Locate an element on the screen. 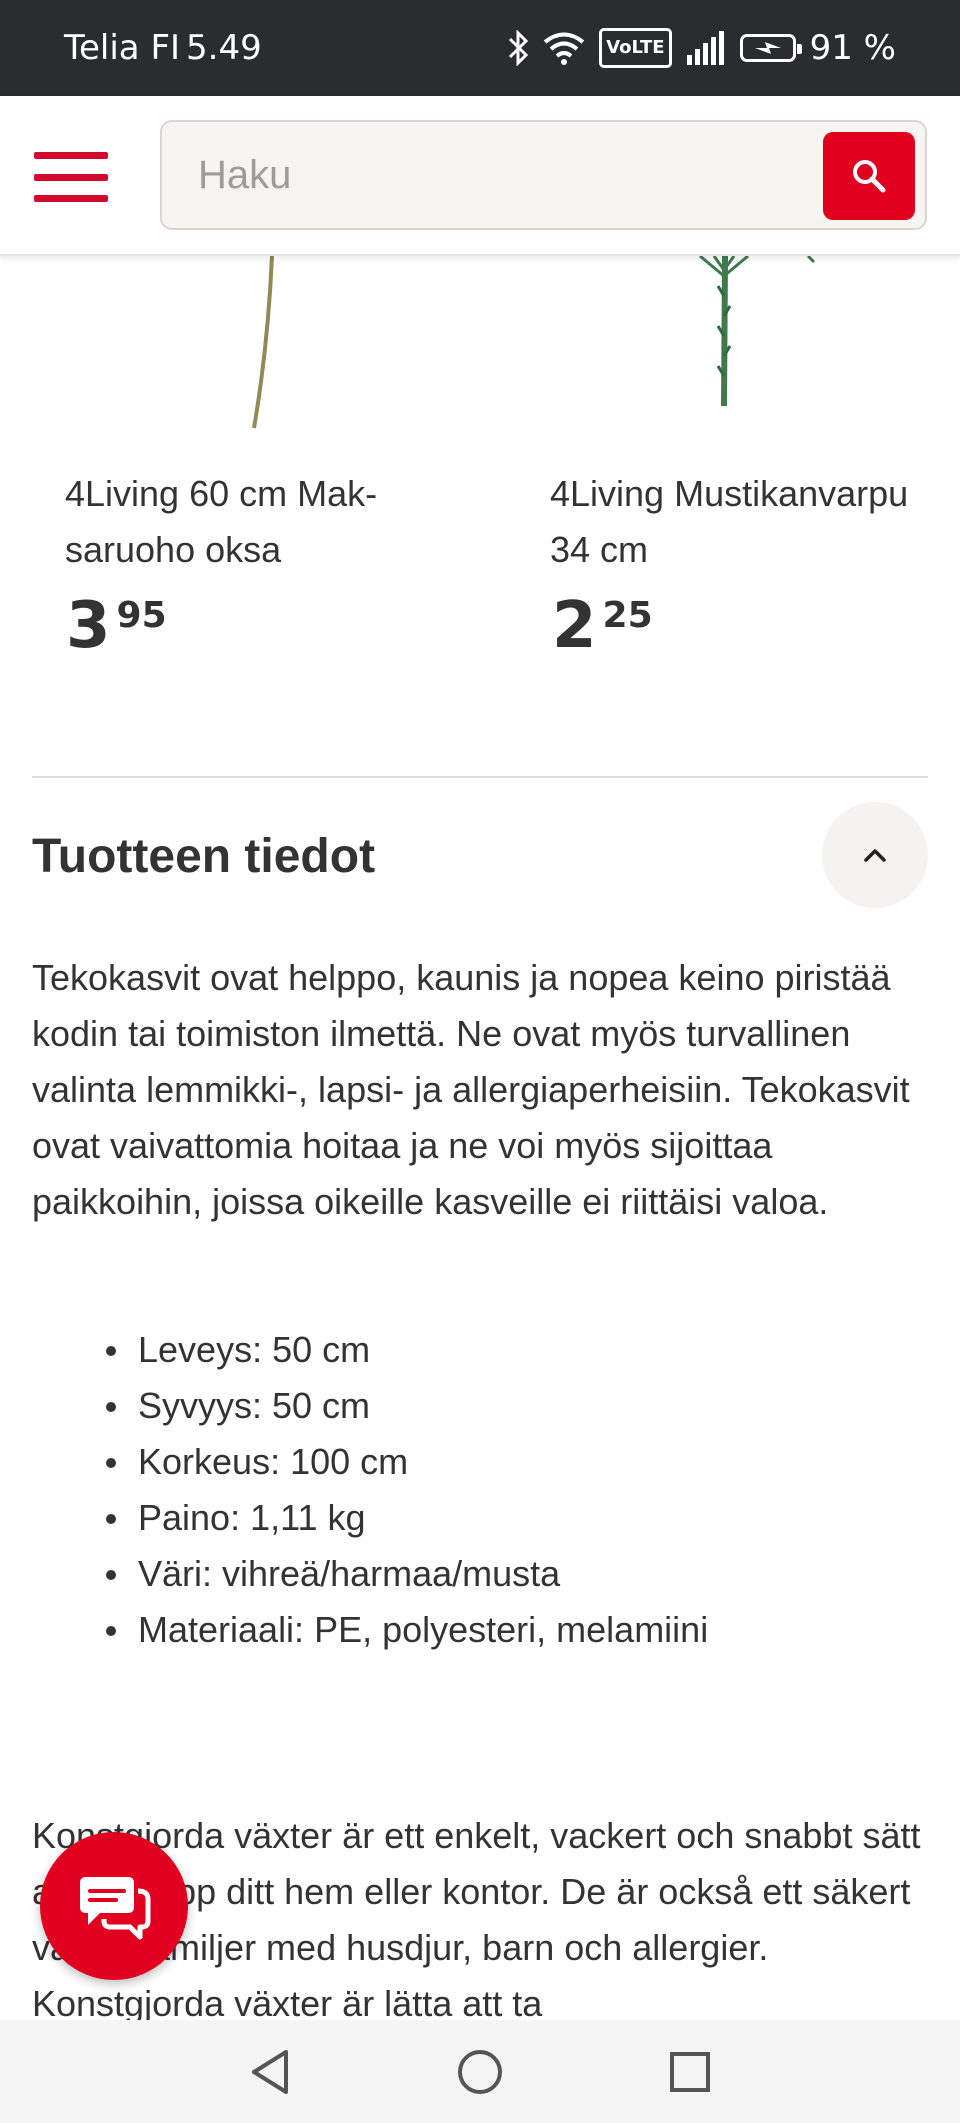  status-icons: VoLTE 91 % is located at coordinates (701, 48).